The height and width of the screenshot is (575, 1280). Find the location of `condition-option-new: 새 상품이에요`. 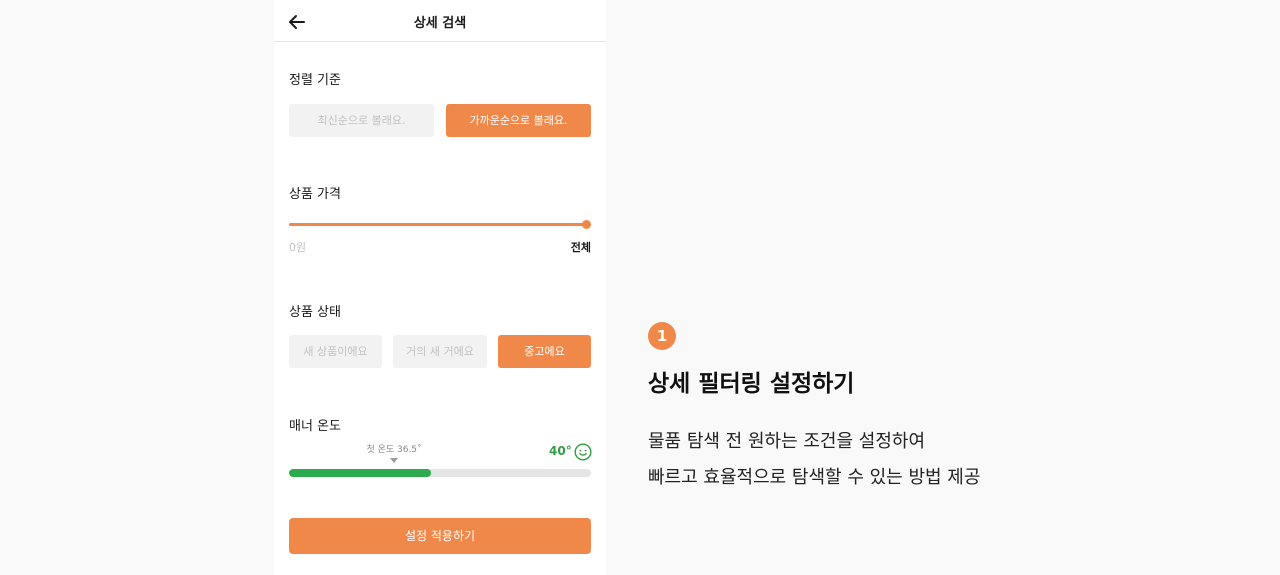

condition-option-new: 새 상품이에요 is located at coordinates (335, 351).